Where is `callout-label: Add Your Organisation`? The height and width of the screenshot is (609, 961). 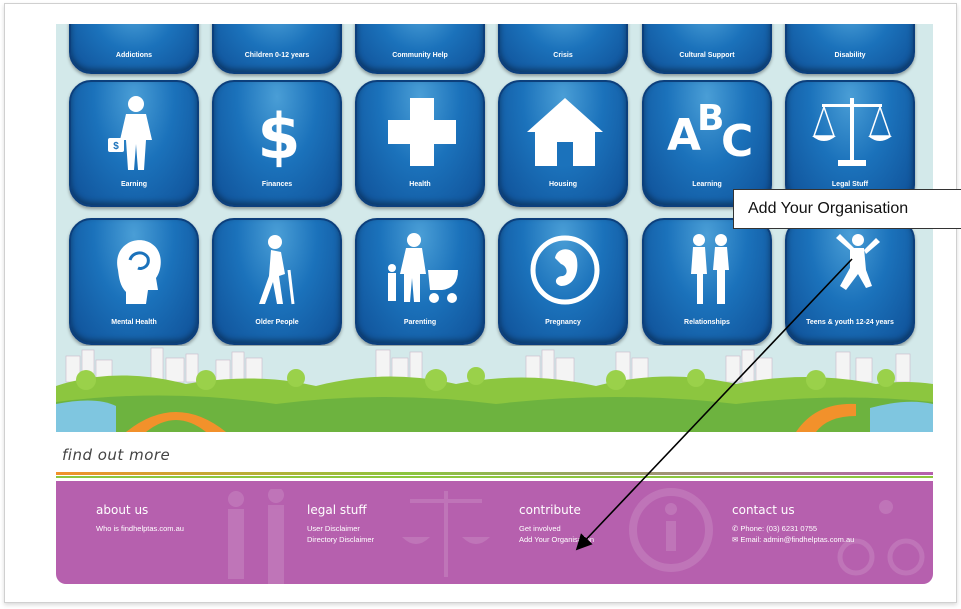 callout-label: Add Your Organisation is located at coordinates (847, 209).